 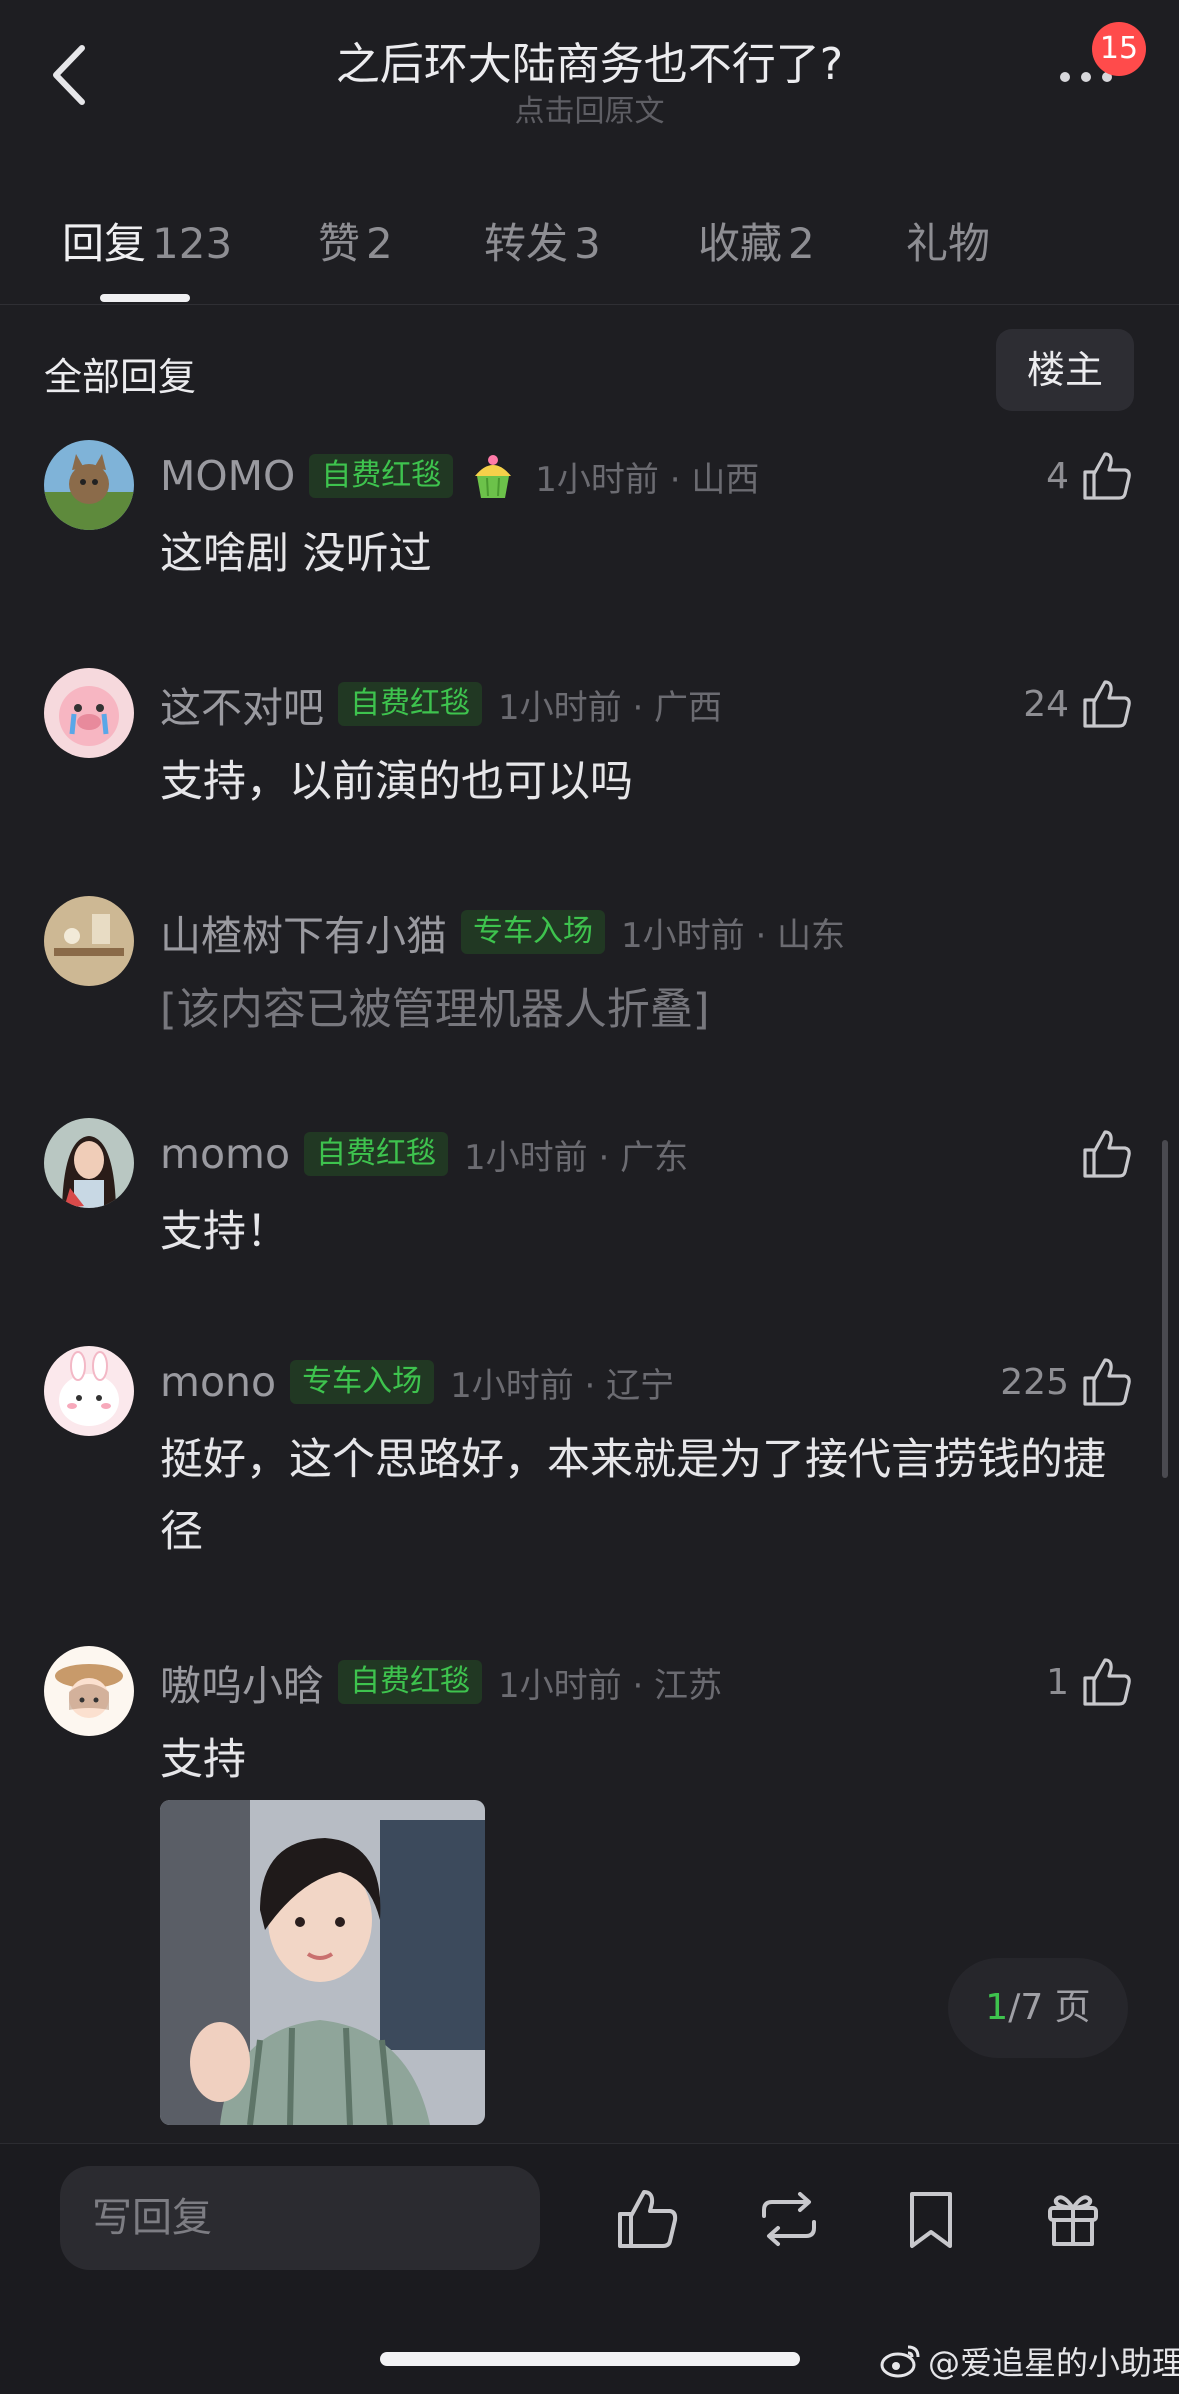 What do you see at coordinates (589, 60) in the screenshot?
I see `post-title: 之后环大陆商务也不行了?` at bounding box center [589, 60].